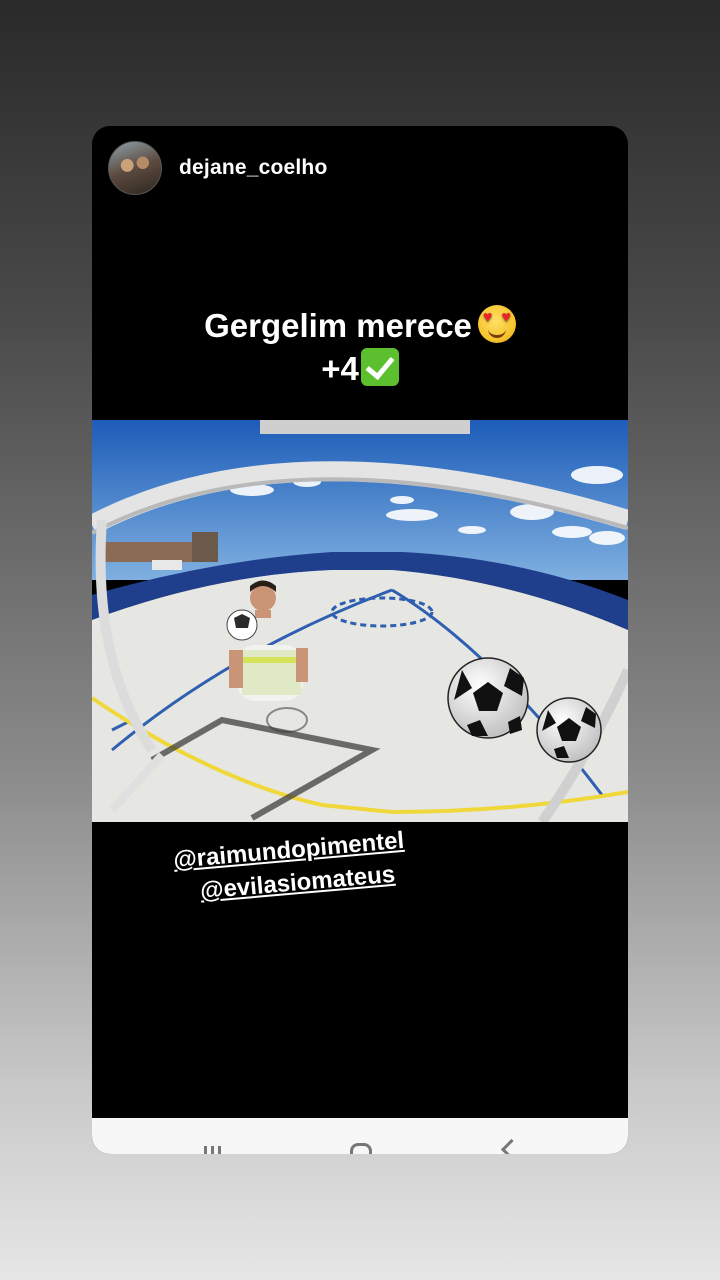 This screenshot has width=720, height=1280. What do you see at coordinates (253, 168) in the screenshot?
I see `username: dejane_coelho` at bounding box center [253, 168].